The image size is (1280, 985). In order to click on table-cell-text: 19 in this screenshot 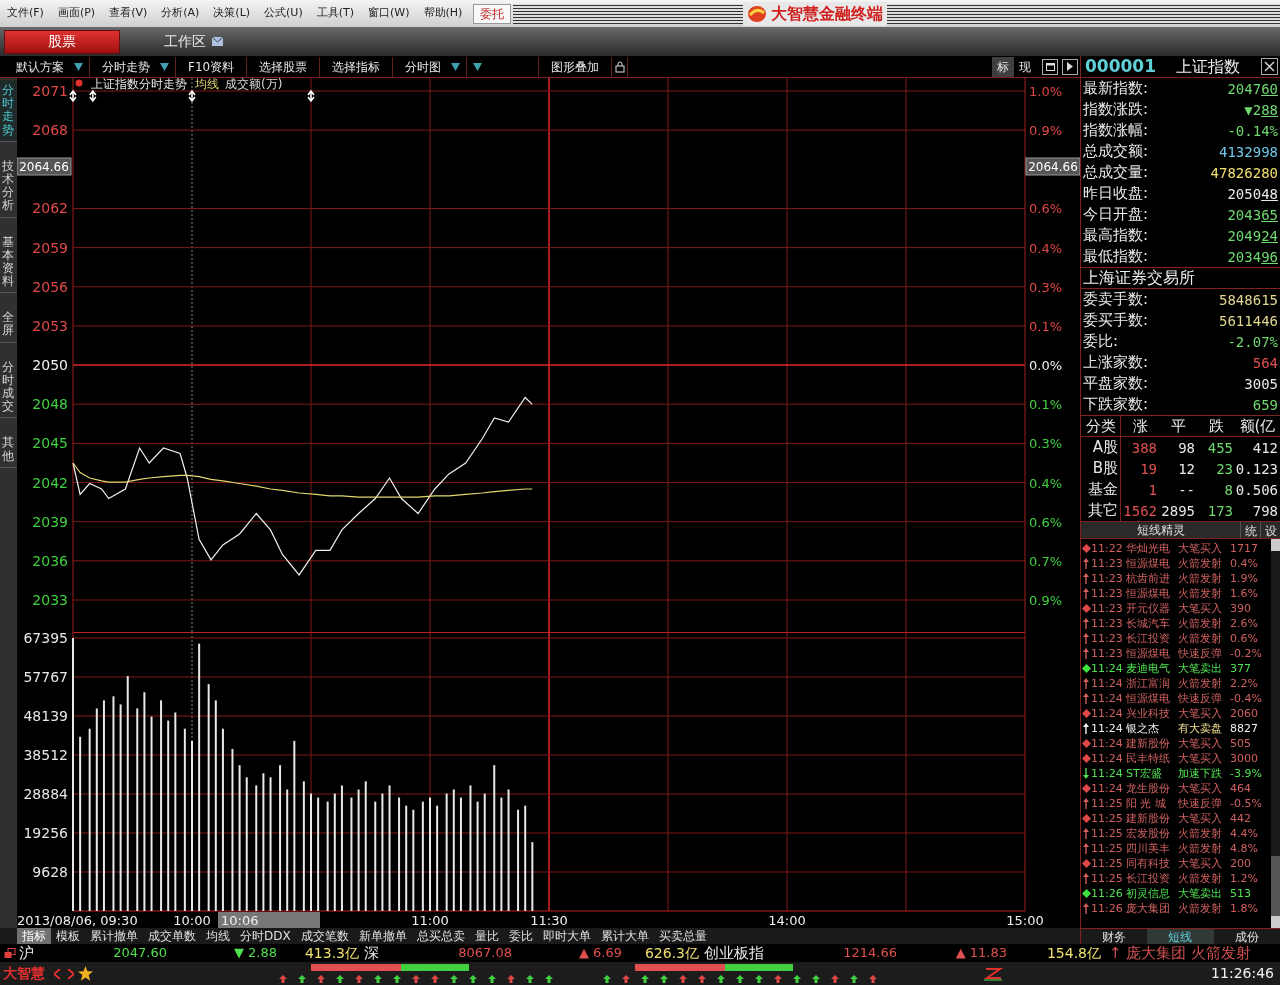, I will do `click(1148, 469)`.